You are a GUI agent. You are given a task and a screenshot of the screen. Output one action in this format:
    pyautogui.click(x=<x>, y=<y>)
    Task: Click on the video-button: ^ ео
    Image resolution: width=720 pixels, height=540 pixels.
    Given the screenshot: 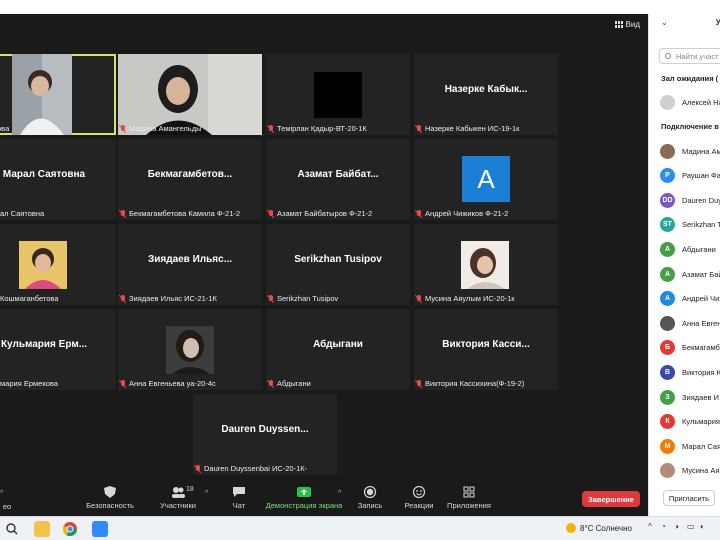 What is the action you would take?
    pyautogui.click(x=7, y=498)
    